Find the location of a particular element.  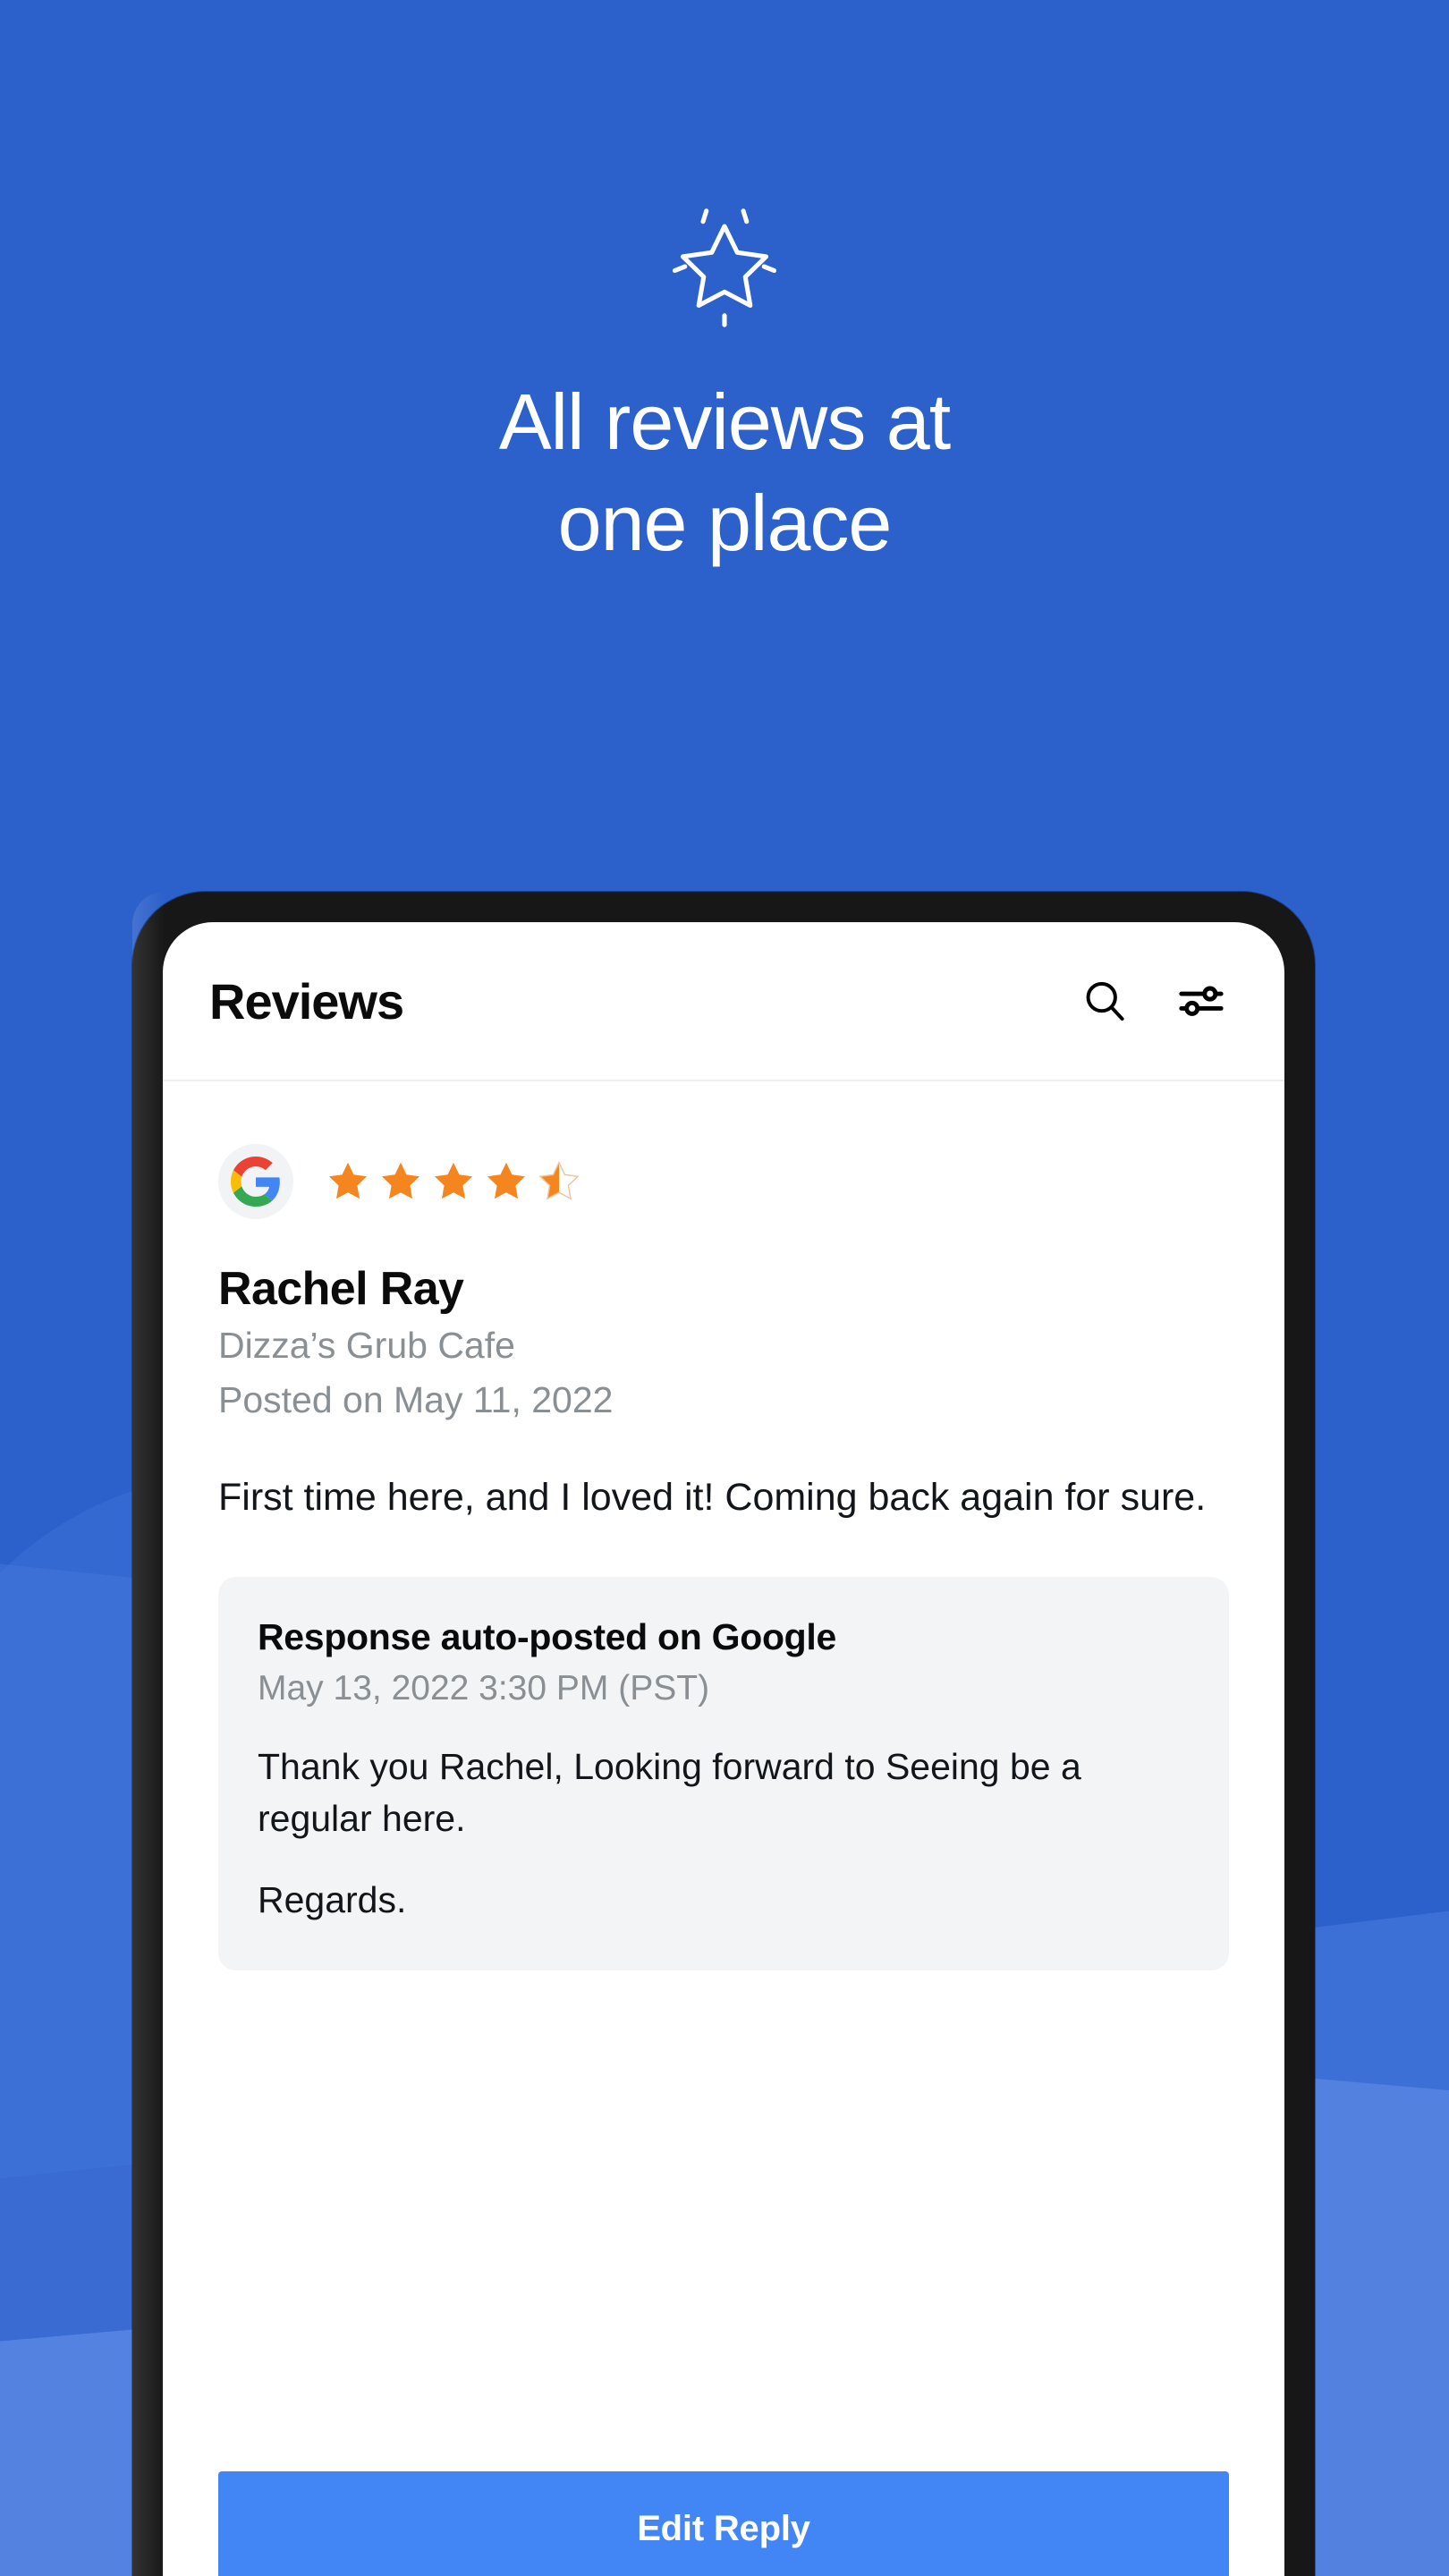

business-name: Dizza’s Grub Cafe is located at coordinates (366, 1345).